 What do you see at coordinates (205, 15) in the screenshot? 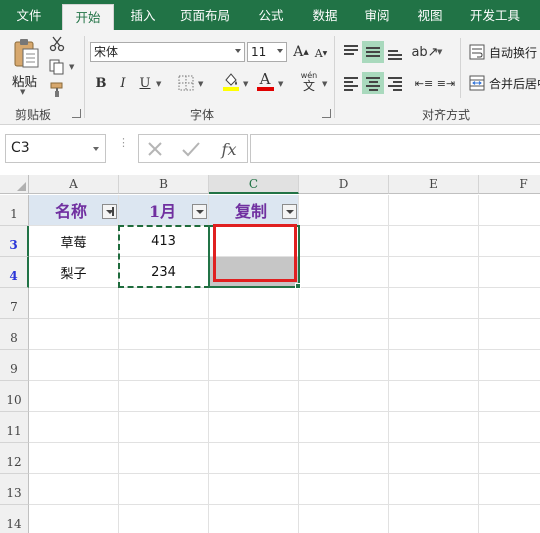
I see `tab-page-layout: 页面布局` at bounding box center [205, 15].